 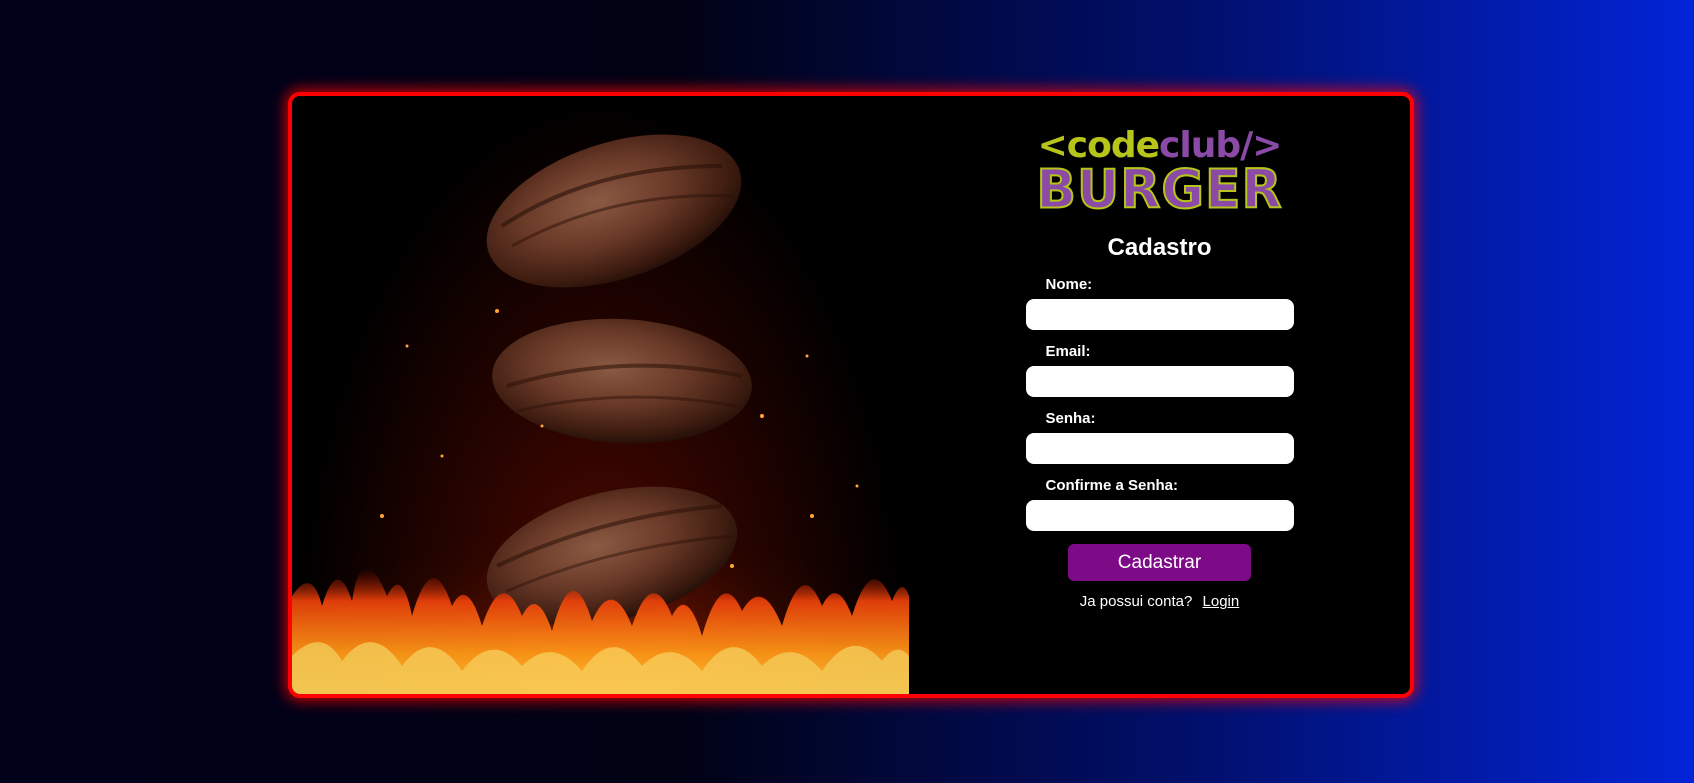 I want to click on confirm-password-field-group: Confirme a Senha:, so click(x=1159, y=504).